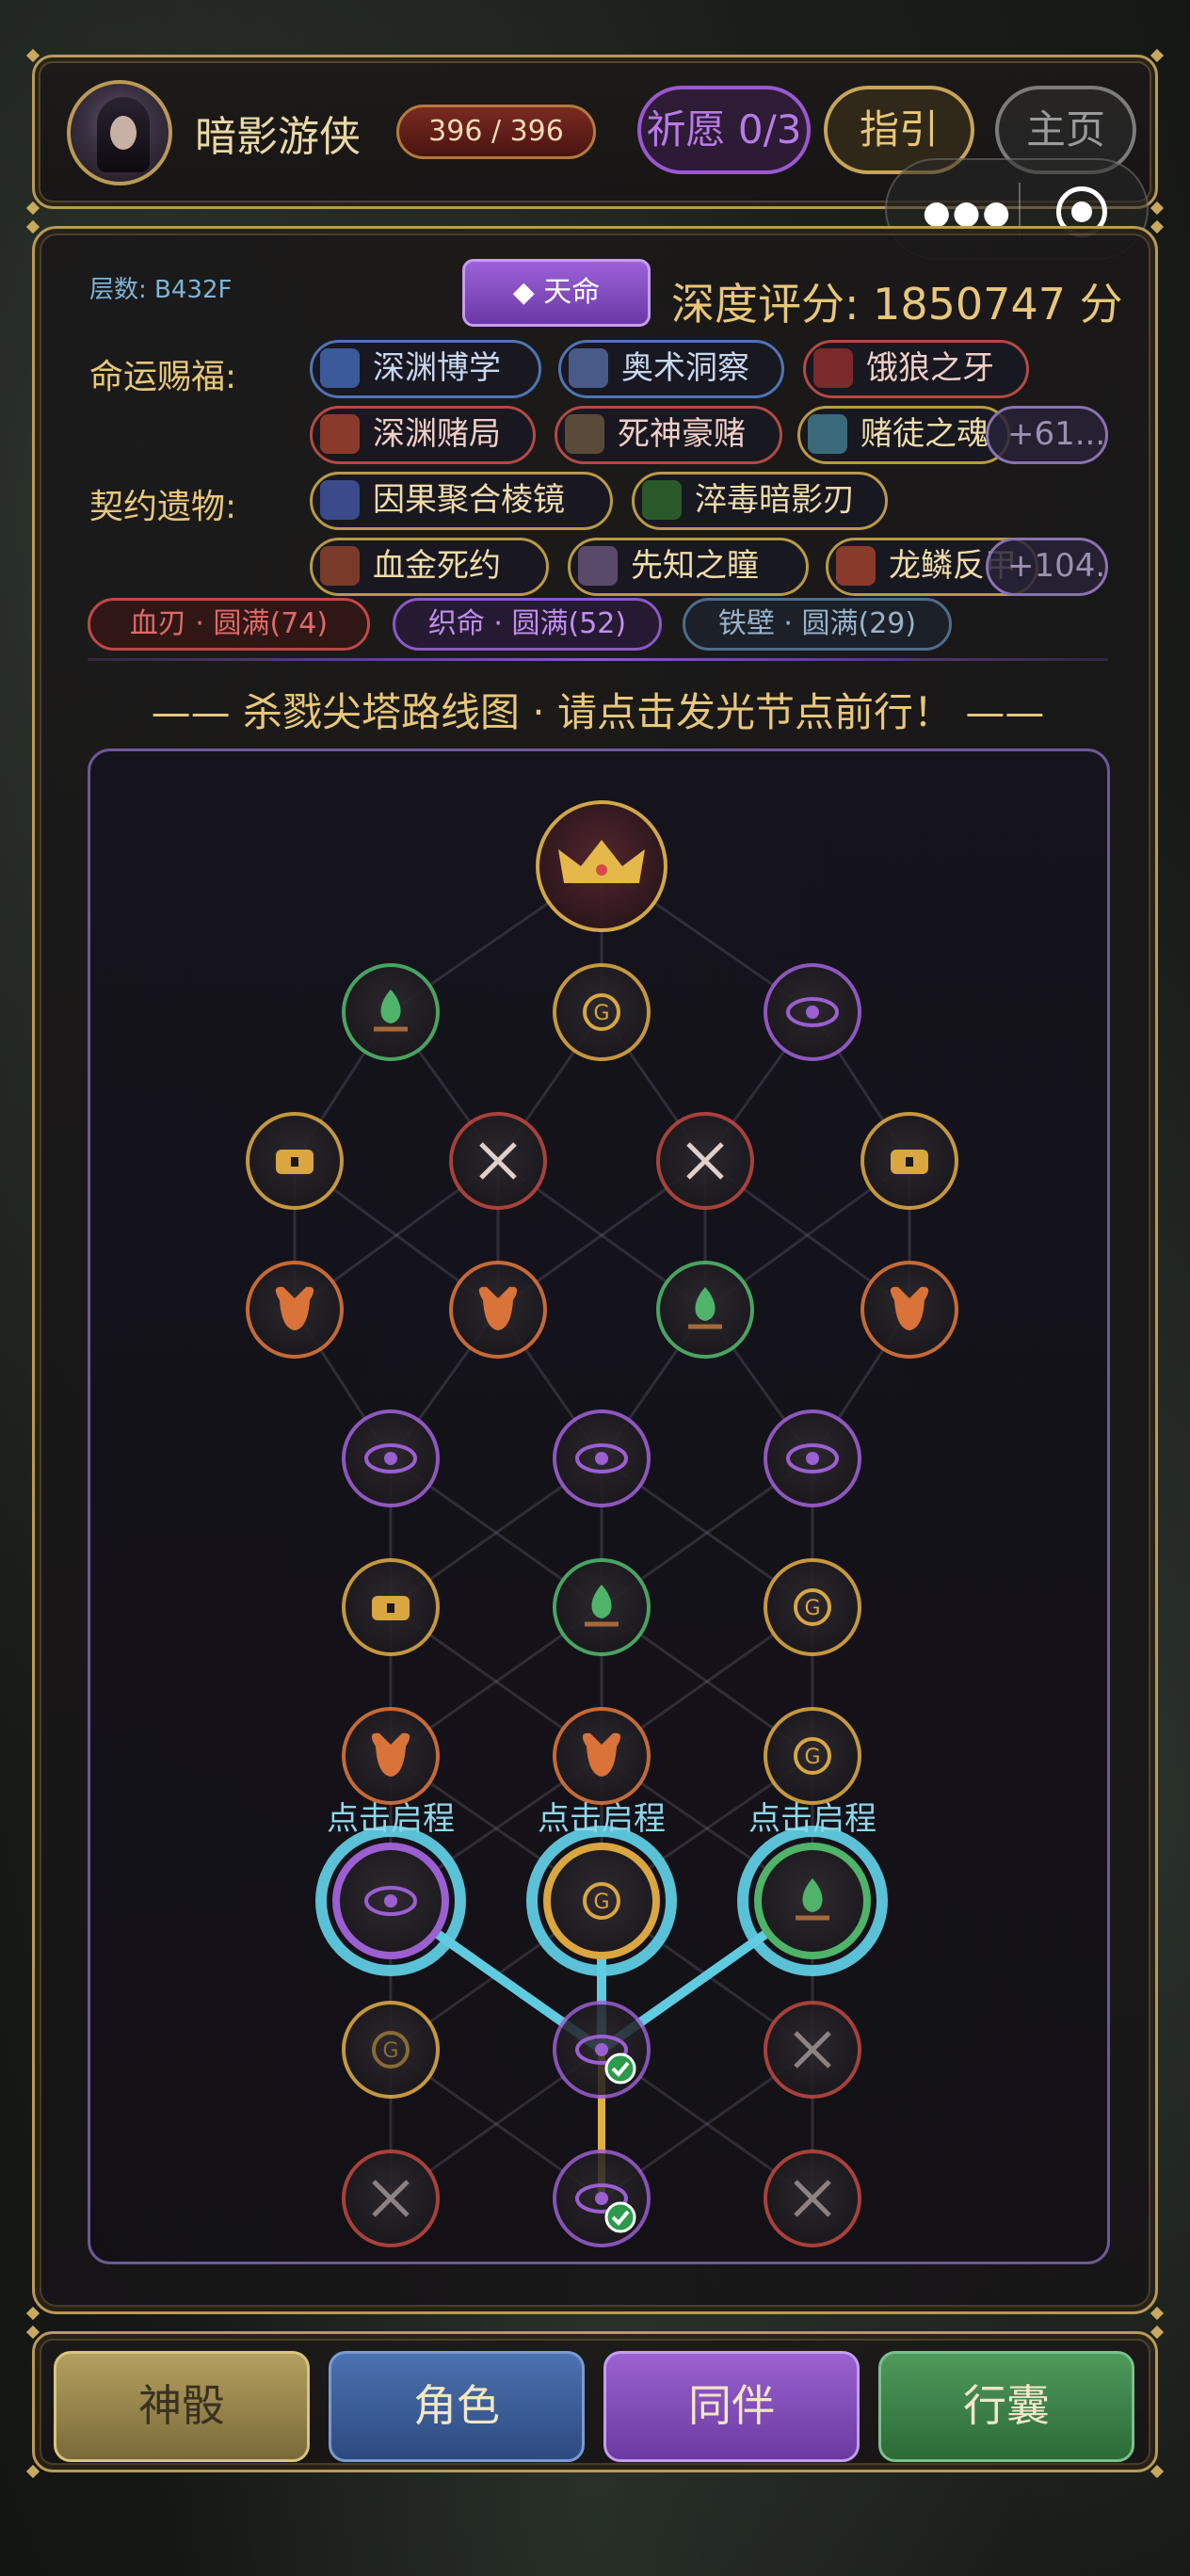 The width and height of the screenshot is (1190, 2576). What do you see at coordinates (229, 624) in the screenshot?
I see `set-bonus-red: 血刃 · 圆满(74)` at bounding box center [229, 624].